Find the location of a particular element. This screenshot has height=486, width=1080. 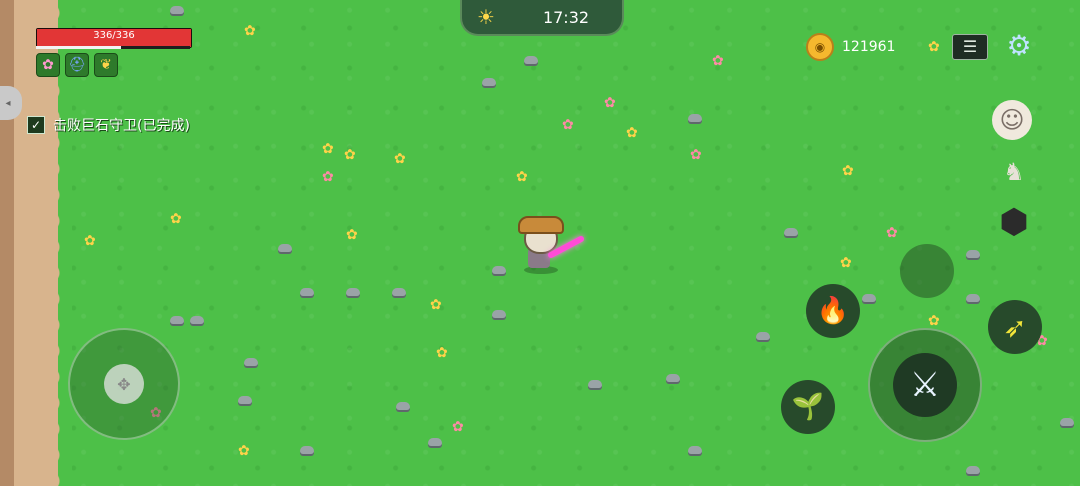

settings-button: ⚙ is located at coordinates (1019, 46).